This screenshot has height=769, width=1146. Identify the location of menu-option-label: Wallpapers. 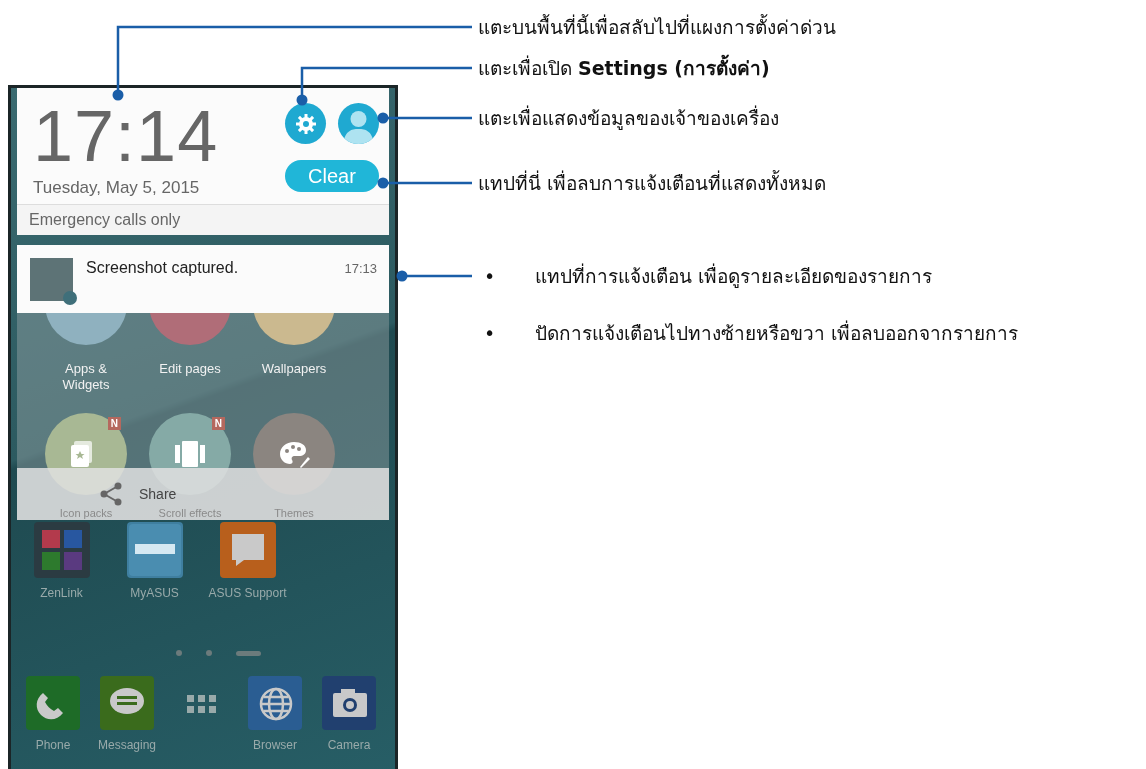
(294, 369).